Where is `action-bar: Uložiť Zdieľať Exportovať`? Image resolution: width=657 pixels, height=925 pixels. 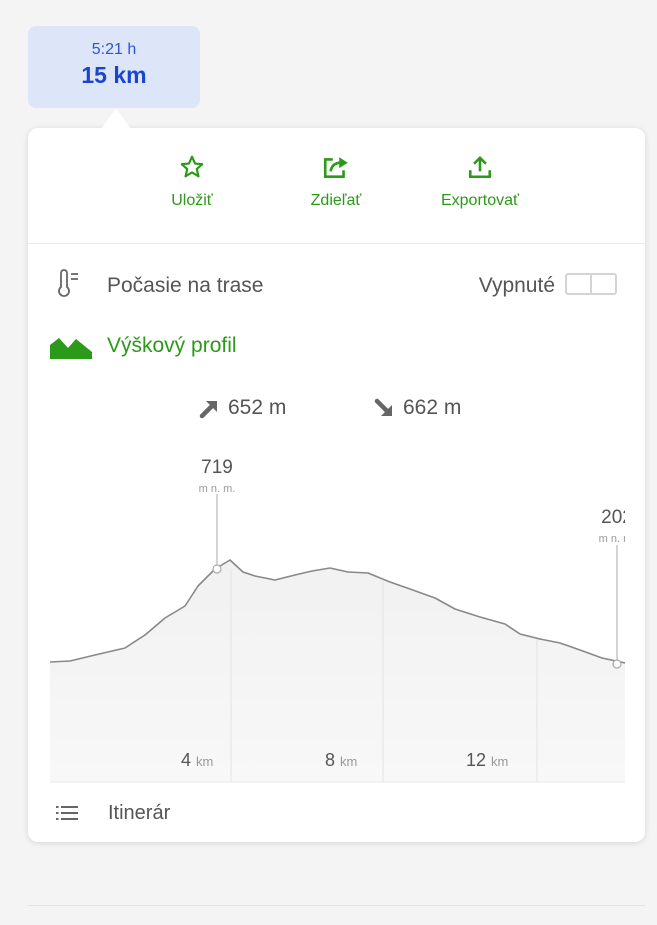
action-bar: Uložiť Zdieľať Exportovať is located at coordinates (336, 186).